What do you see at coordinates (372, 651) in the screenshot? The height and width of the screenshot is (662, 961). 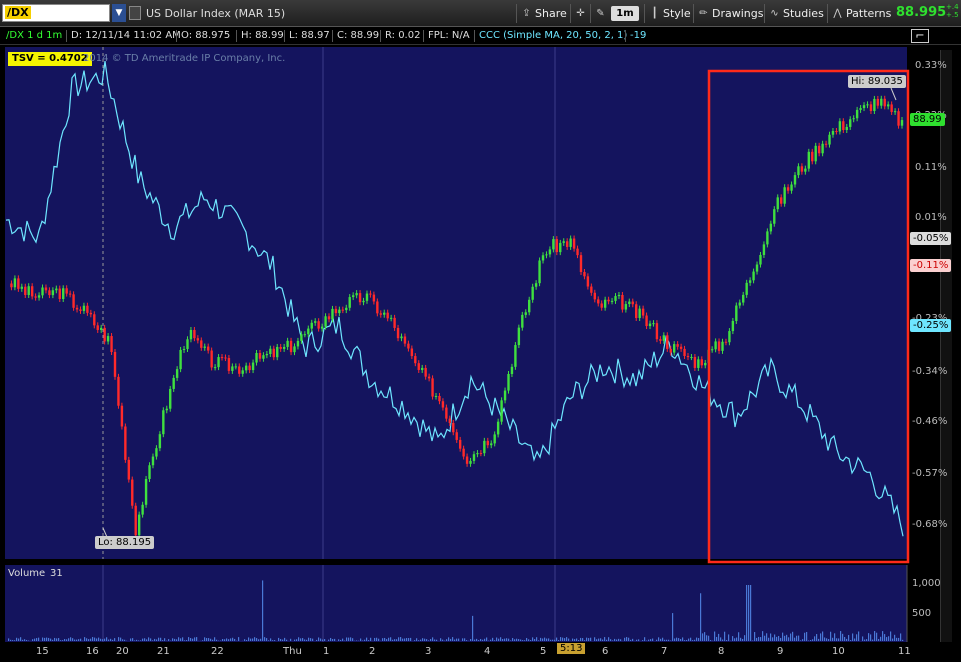 I see `x-tick: 2` at bounding box center [372, 651].